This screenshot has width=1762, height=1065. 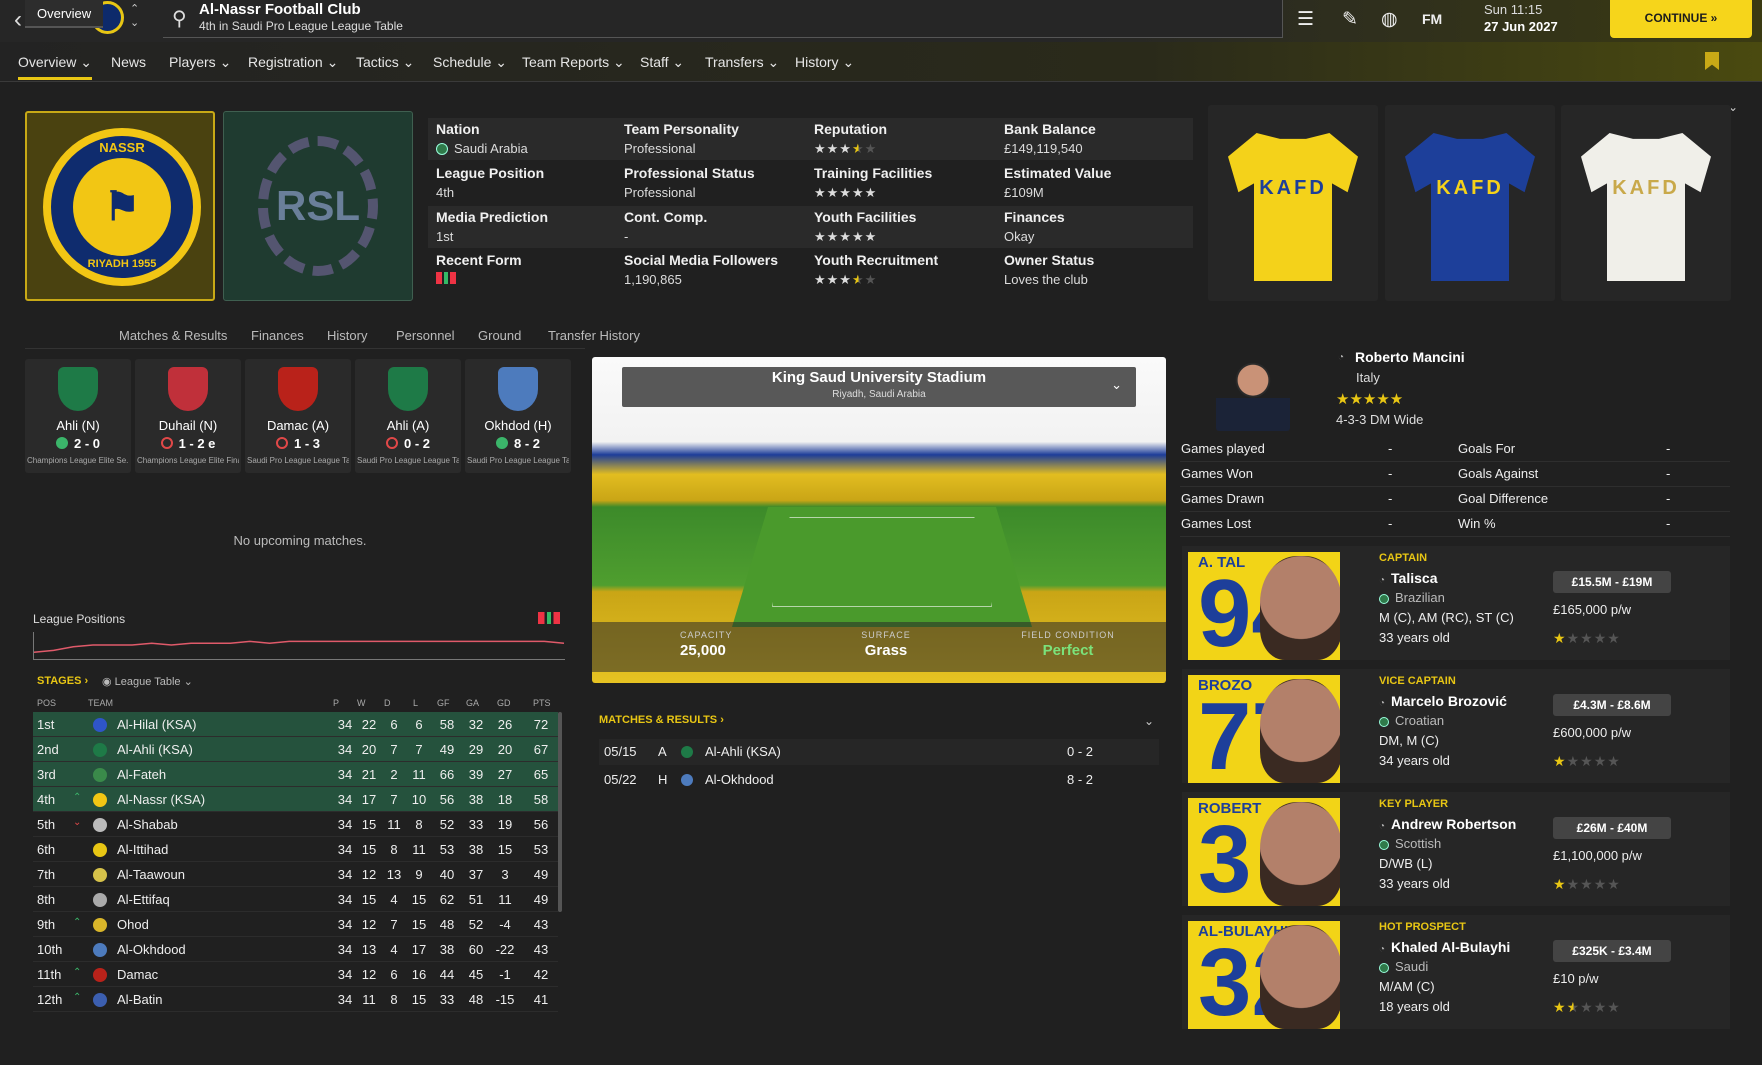 What do you see at coordinates (385, 62) in the screenshot?
I see `nav-tactics: Tactics ⌄` at bounding box center [385, 62].